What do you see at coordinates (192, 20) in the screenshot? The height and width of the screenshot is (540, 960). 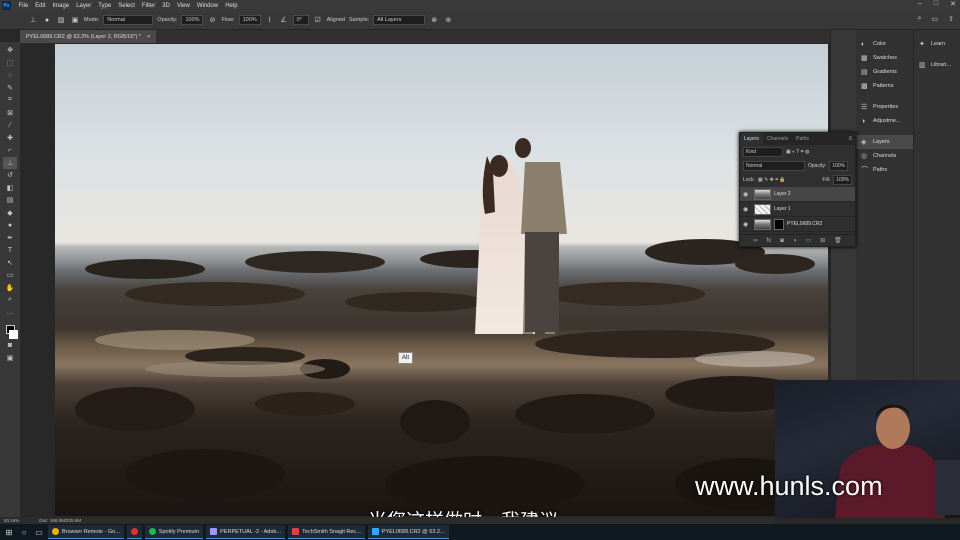 I see `opacity-field: 100%` at bounding box center [192, 20].